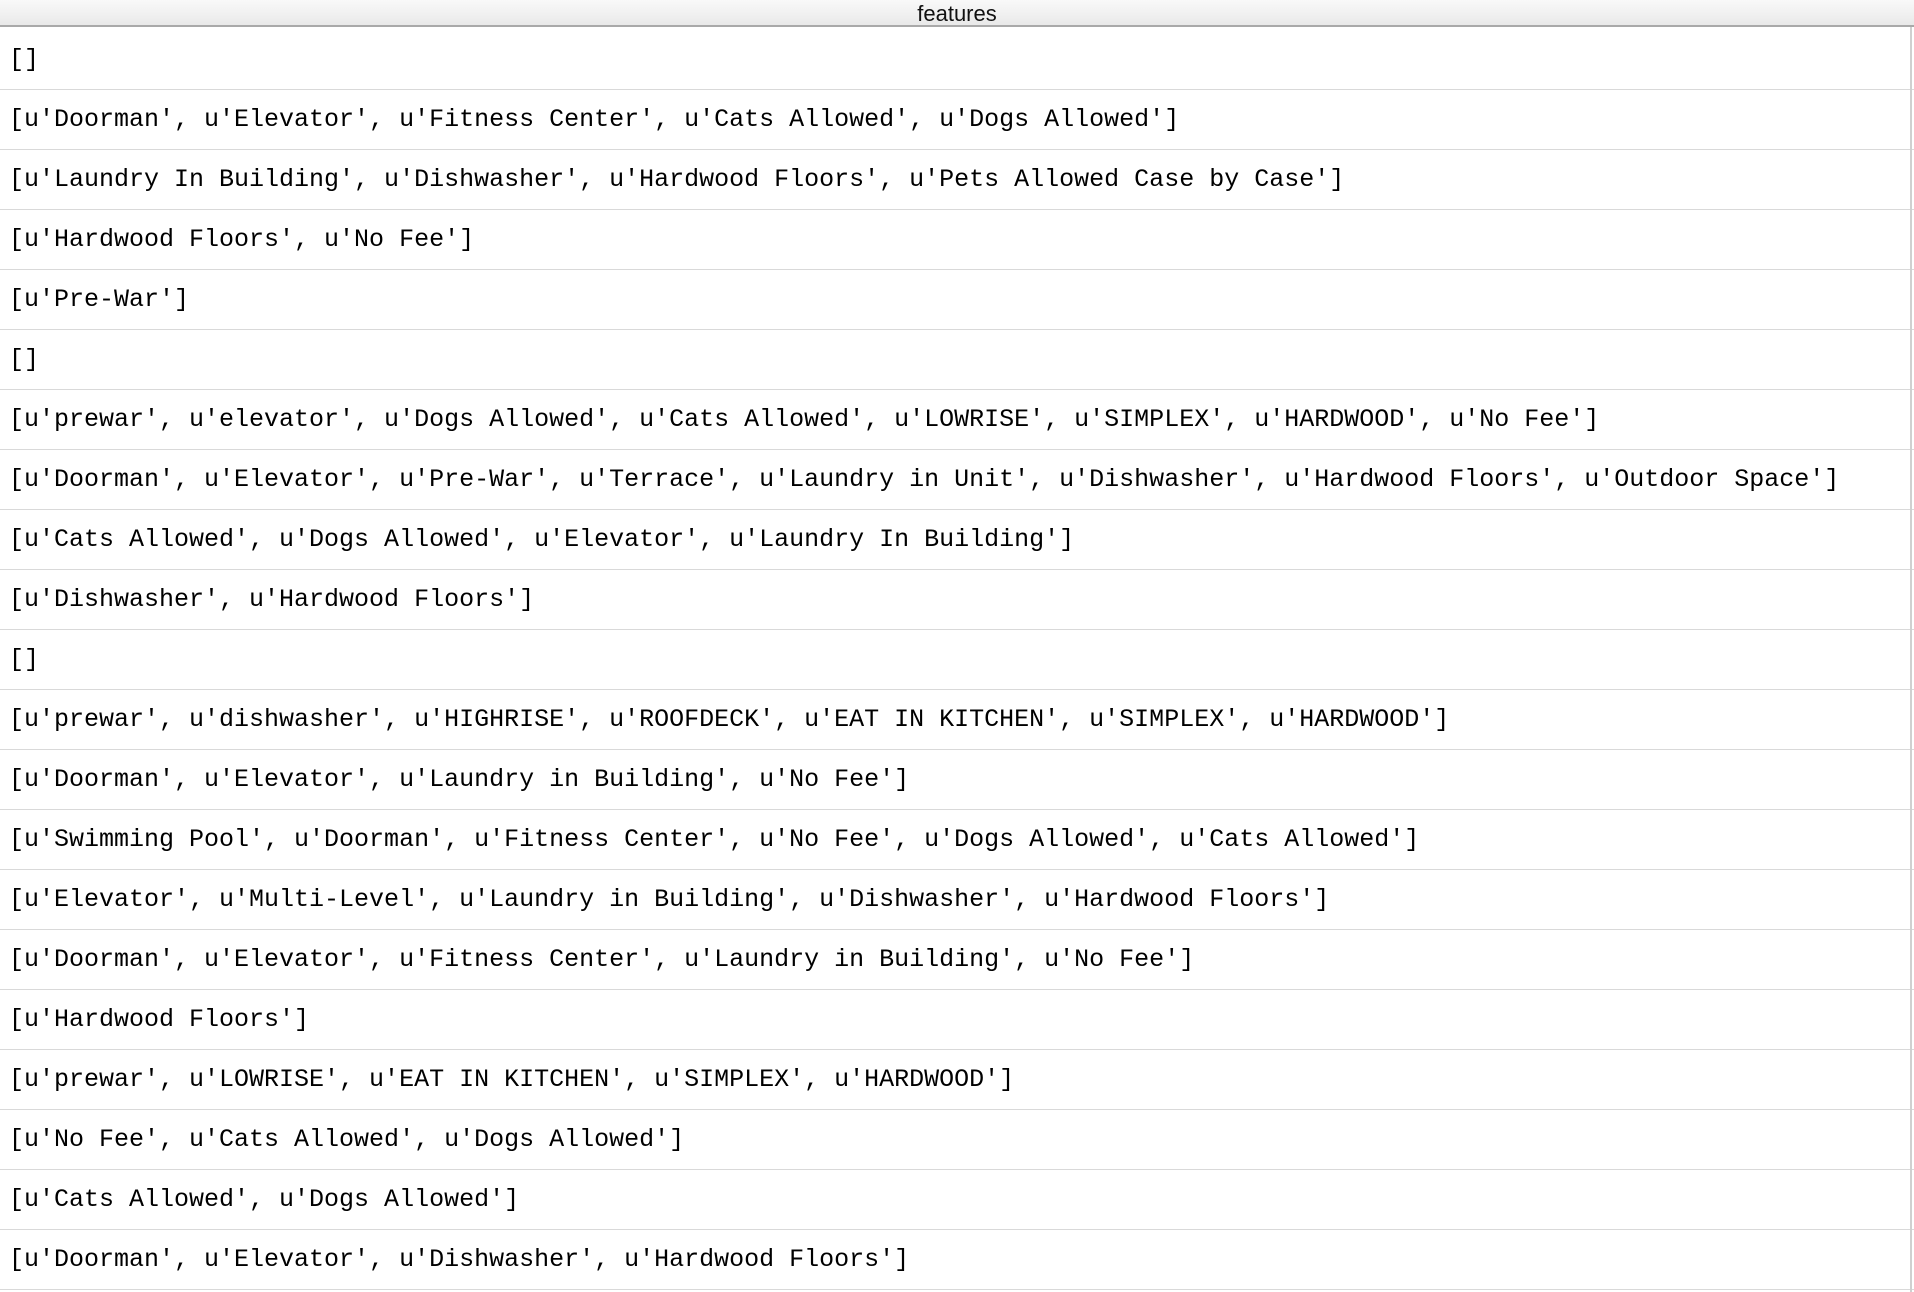  What do you see at coordinates (957, 600) in the screenshot?
I see `table-row: [u'Dishwasher', u'Hardwood Floors']` at bounding box center [957, 600].